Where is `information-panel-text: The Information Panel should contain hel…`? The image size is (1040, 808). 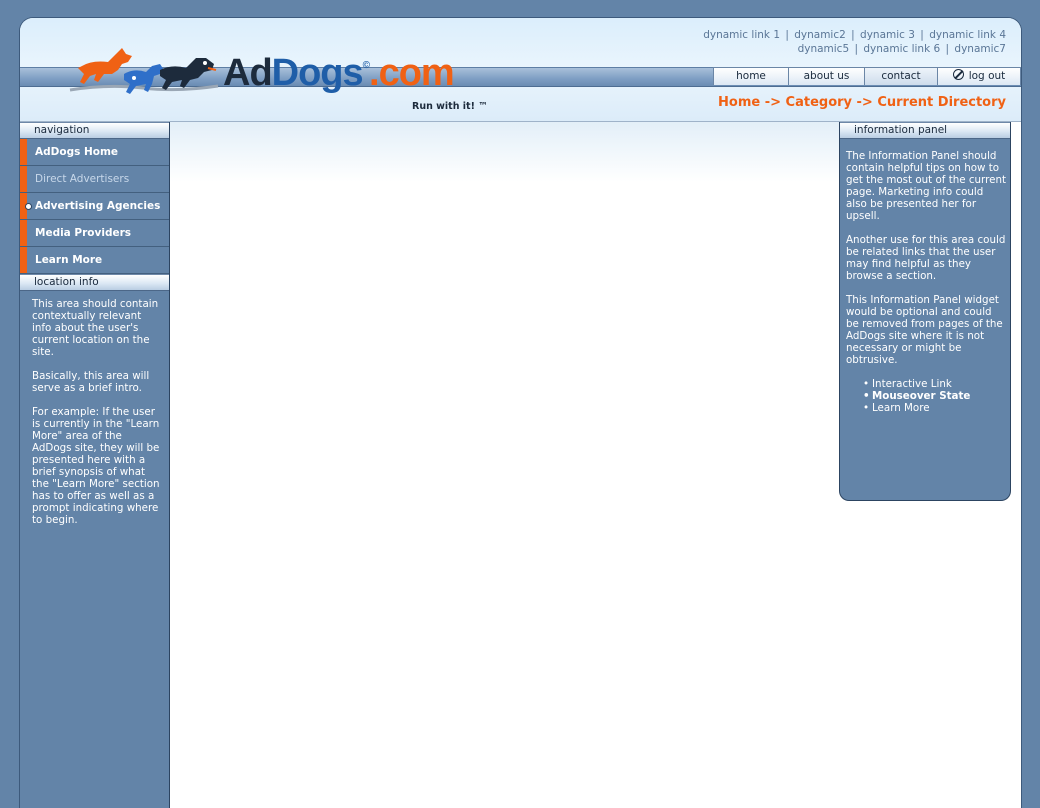 information-panel-text: The Information Panel should contain hel… is located at coordinates (925, 276).